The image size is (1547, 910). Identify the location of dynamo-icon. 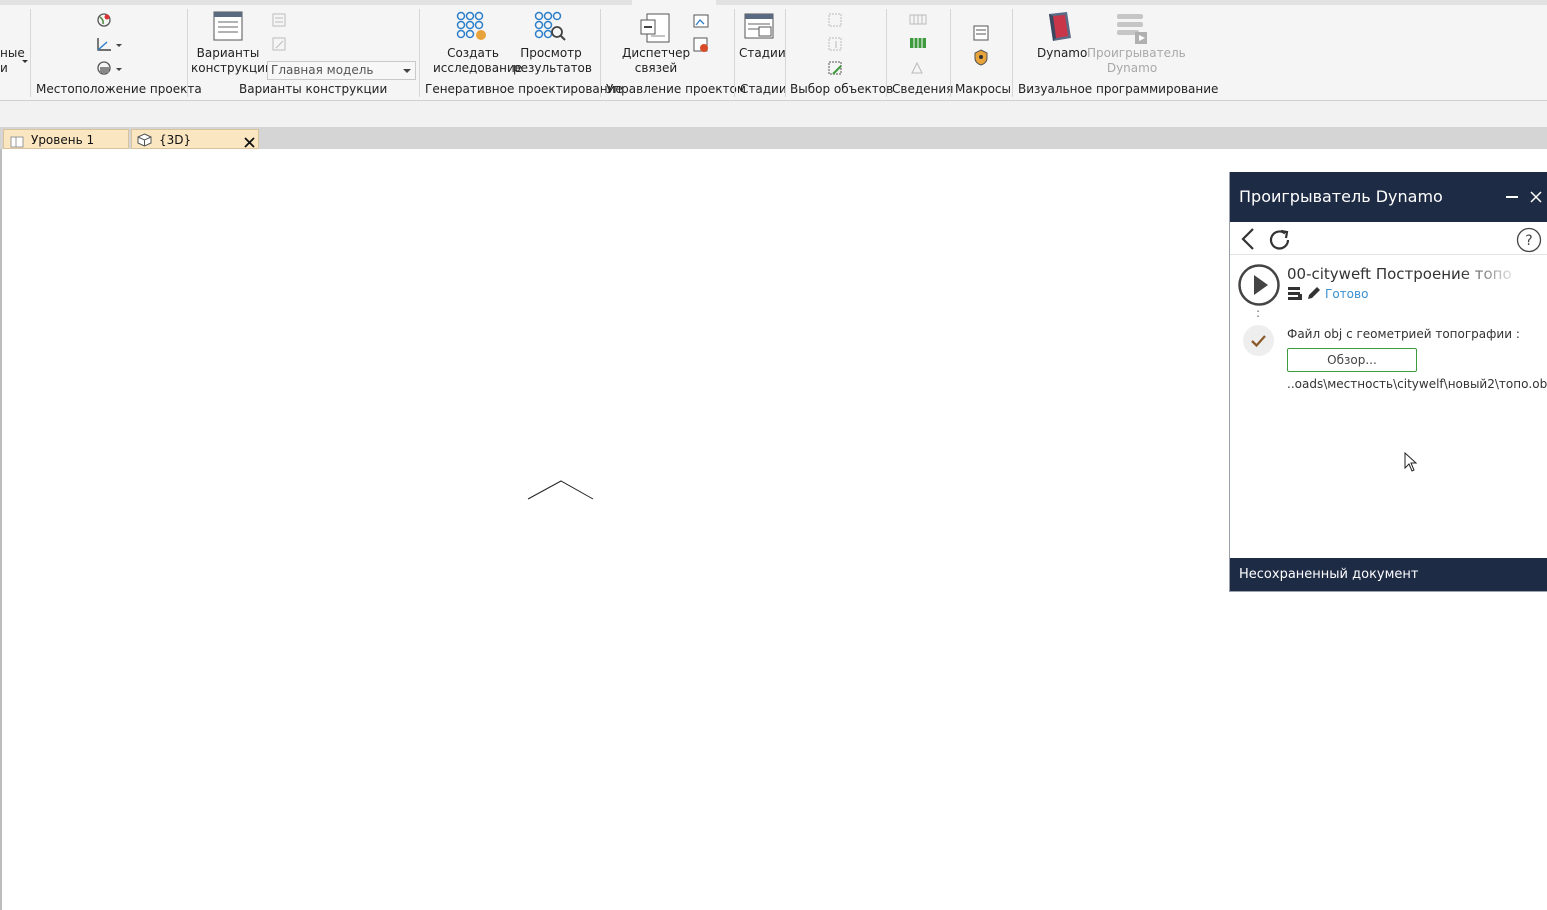
(1060, 29).